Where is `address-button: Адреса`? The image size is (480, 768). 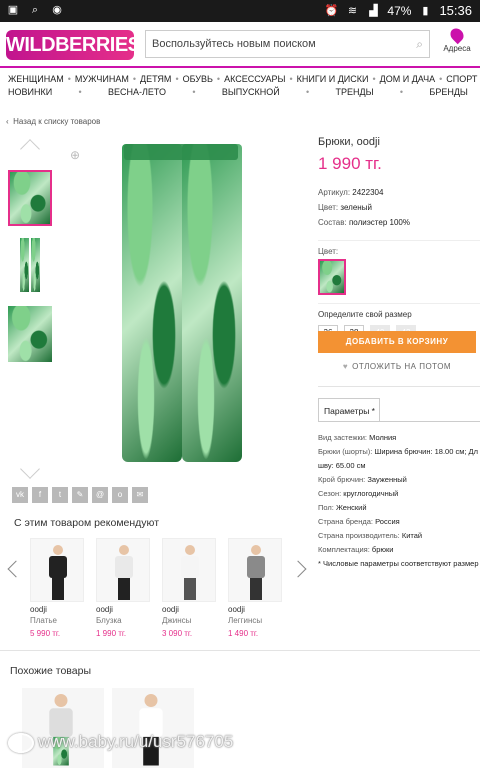
address-button: Адреса is located at coordinates (457, 39).